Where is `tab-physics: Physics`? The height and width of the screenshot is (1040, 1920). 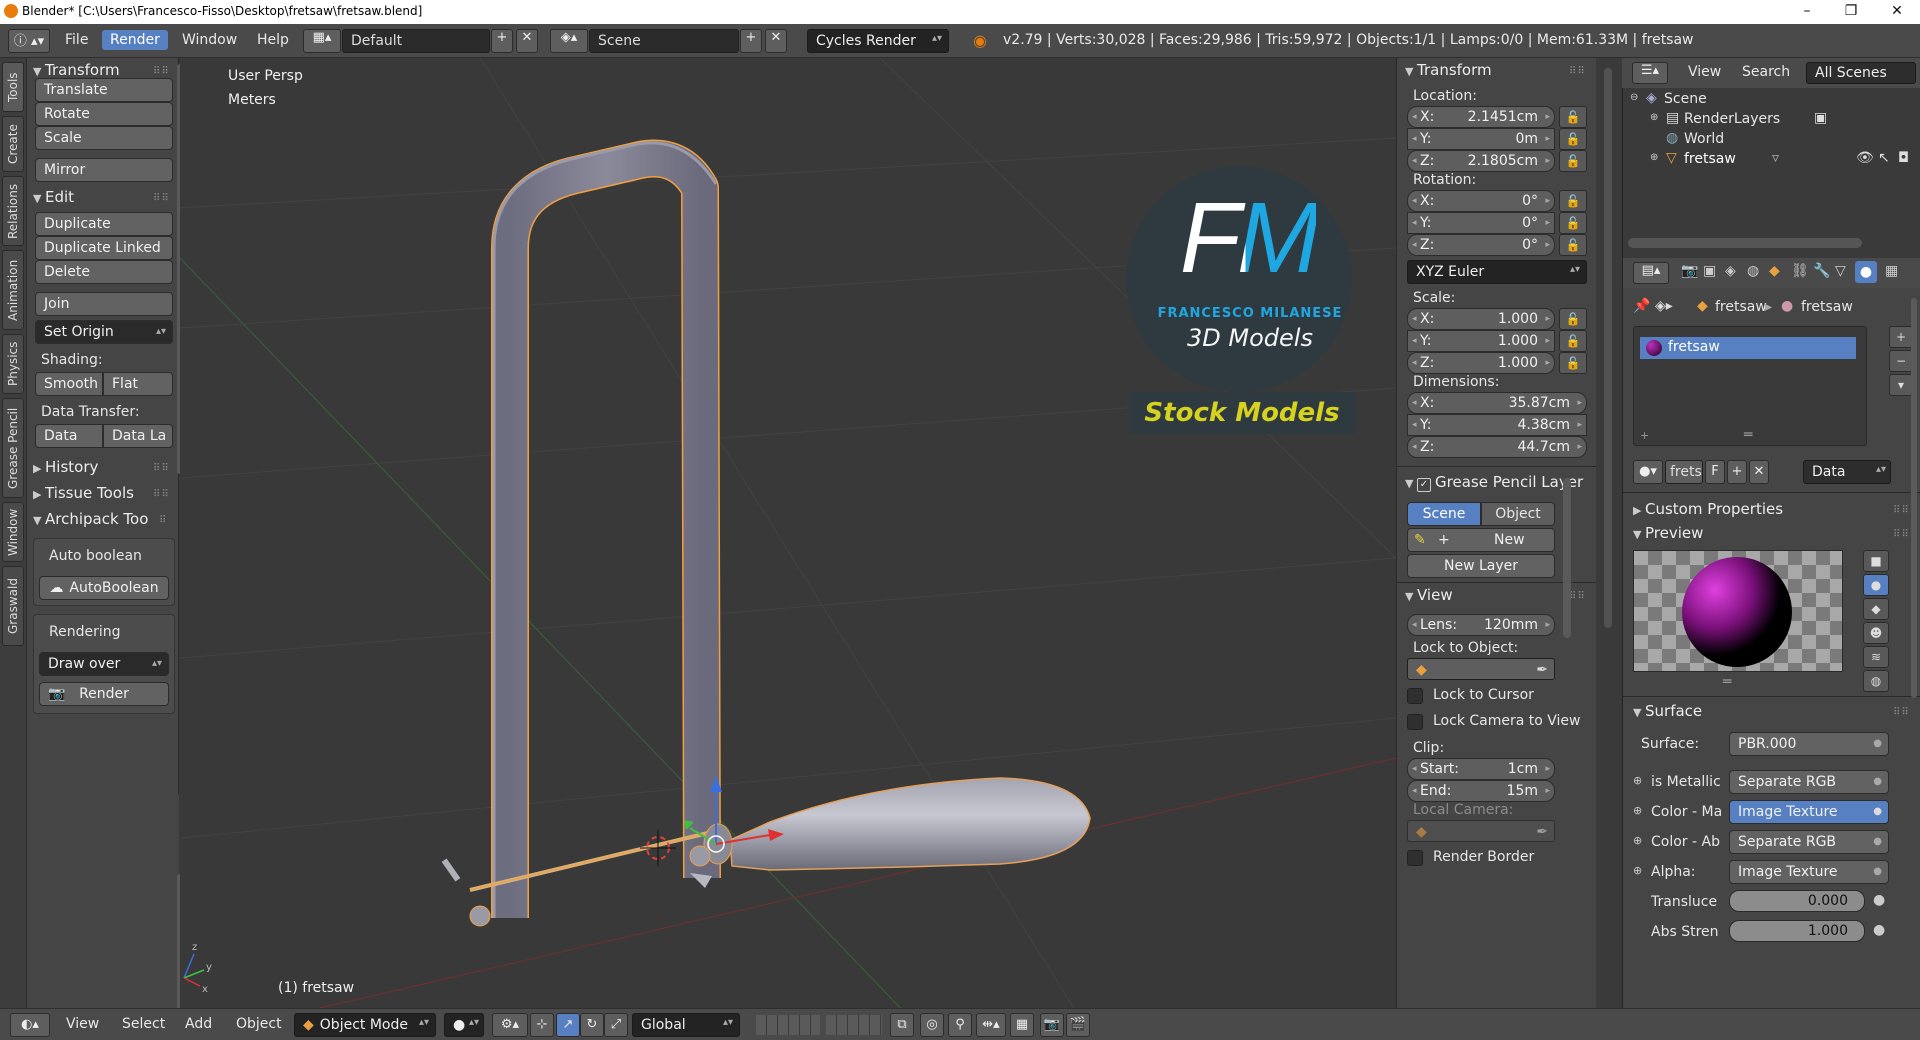
tab-physics: Physics is located at coordinates (13, 364).